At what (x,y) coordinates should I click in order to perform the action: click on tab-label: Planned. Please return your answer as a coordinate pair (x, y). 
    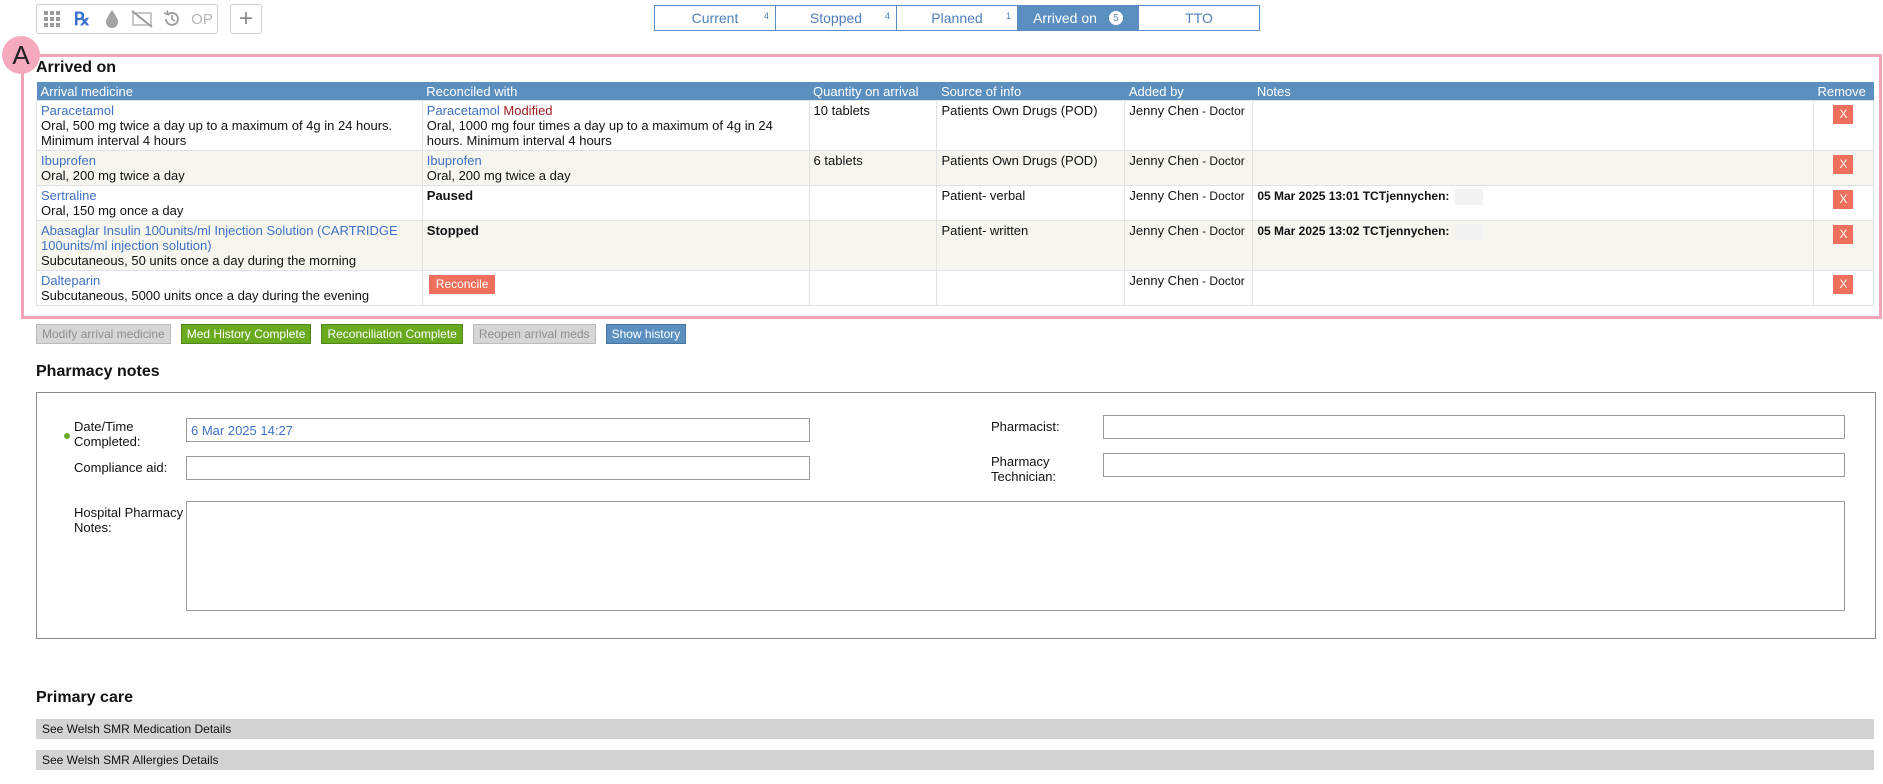
    Looking at the image, I should click on (957, 18).